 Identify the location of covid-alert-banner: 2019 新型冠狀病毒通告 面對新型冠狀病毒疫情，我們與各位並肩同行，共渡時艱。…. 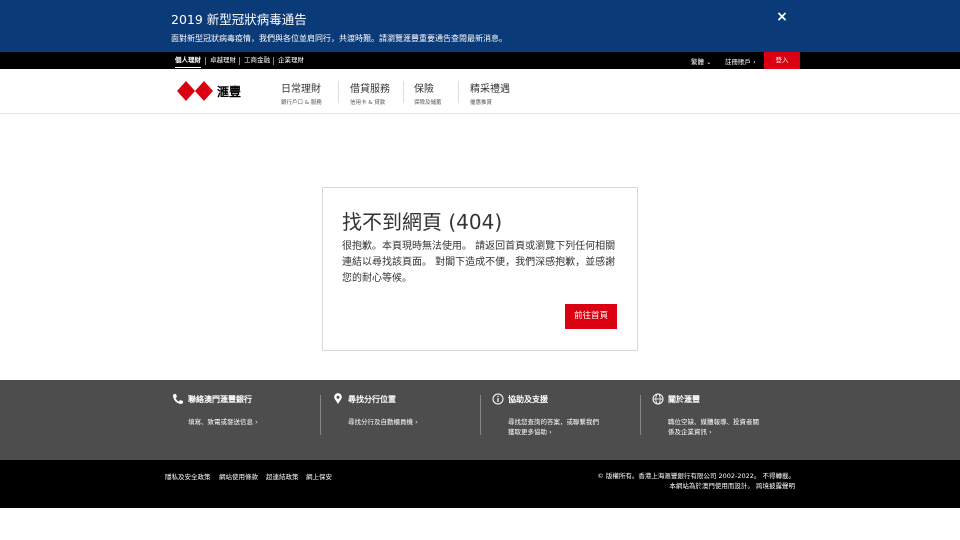
(480, 26).